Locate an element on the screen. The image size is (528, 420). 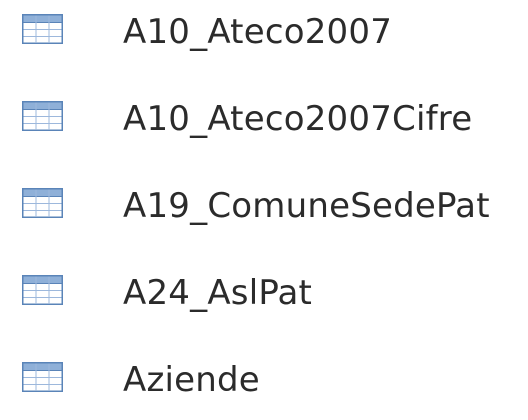
nav-item-table: A10_Ateco2007Cifre is located at coordinates (264, 129).